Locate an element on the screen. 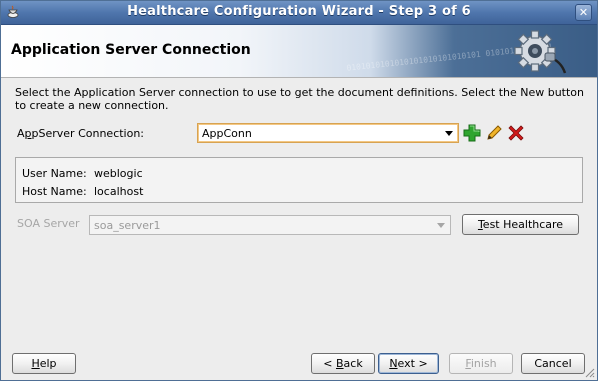 The height and width of the screenshot is (381, 598). help-button: Help is located at coordinates (44, 363).